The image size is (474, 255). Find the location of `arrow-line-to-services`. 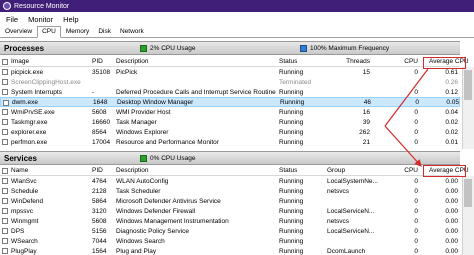

arrow-line-to-services is located at coordinates (403, 146).